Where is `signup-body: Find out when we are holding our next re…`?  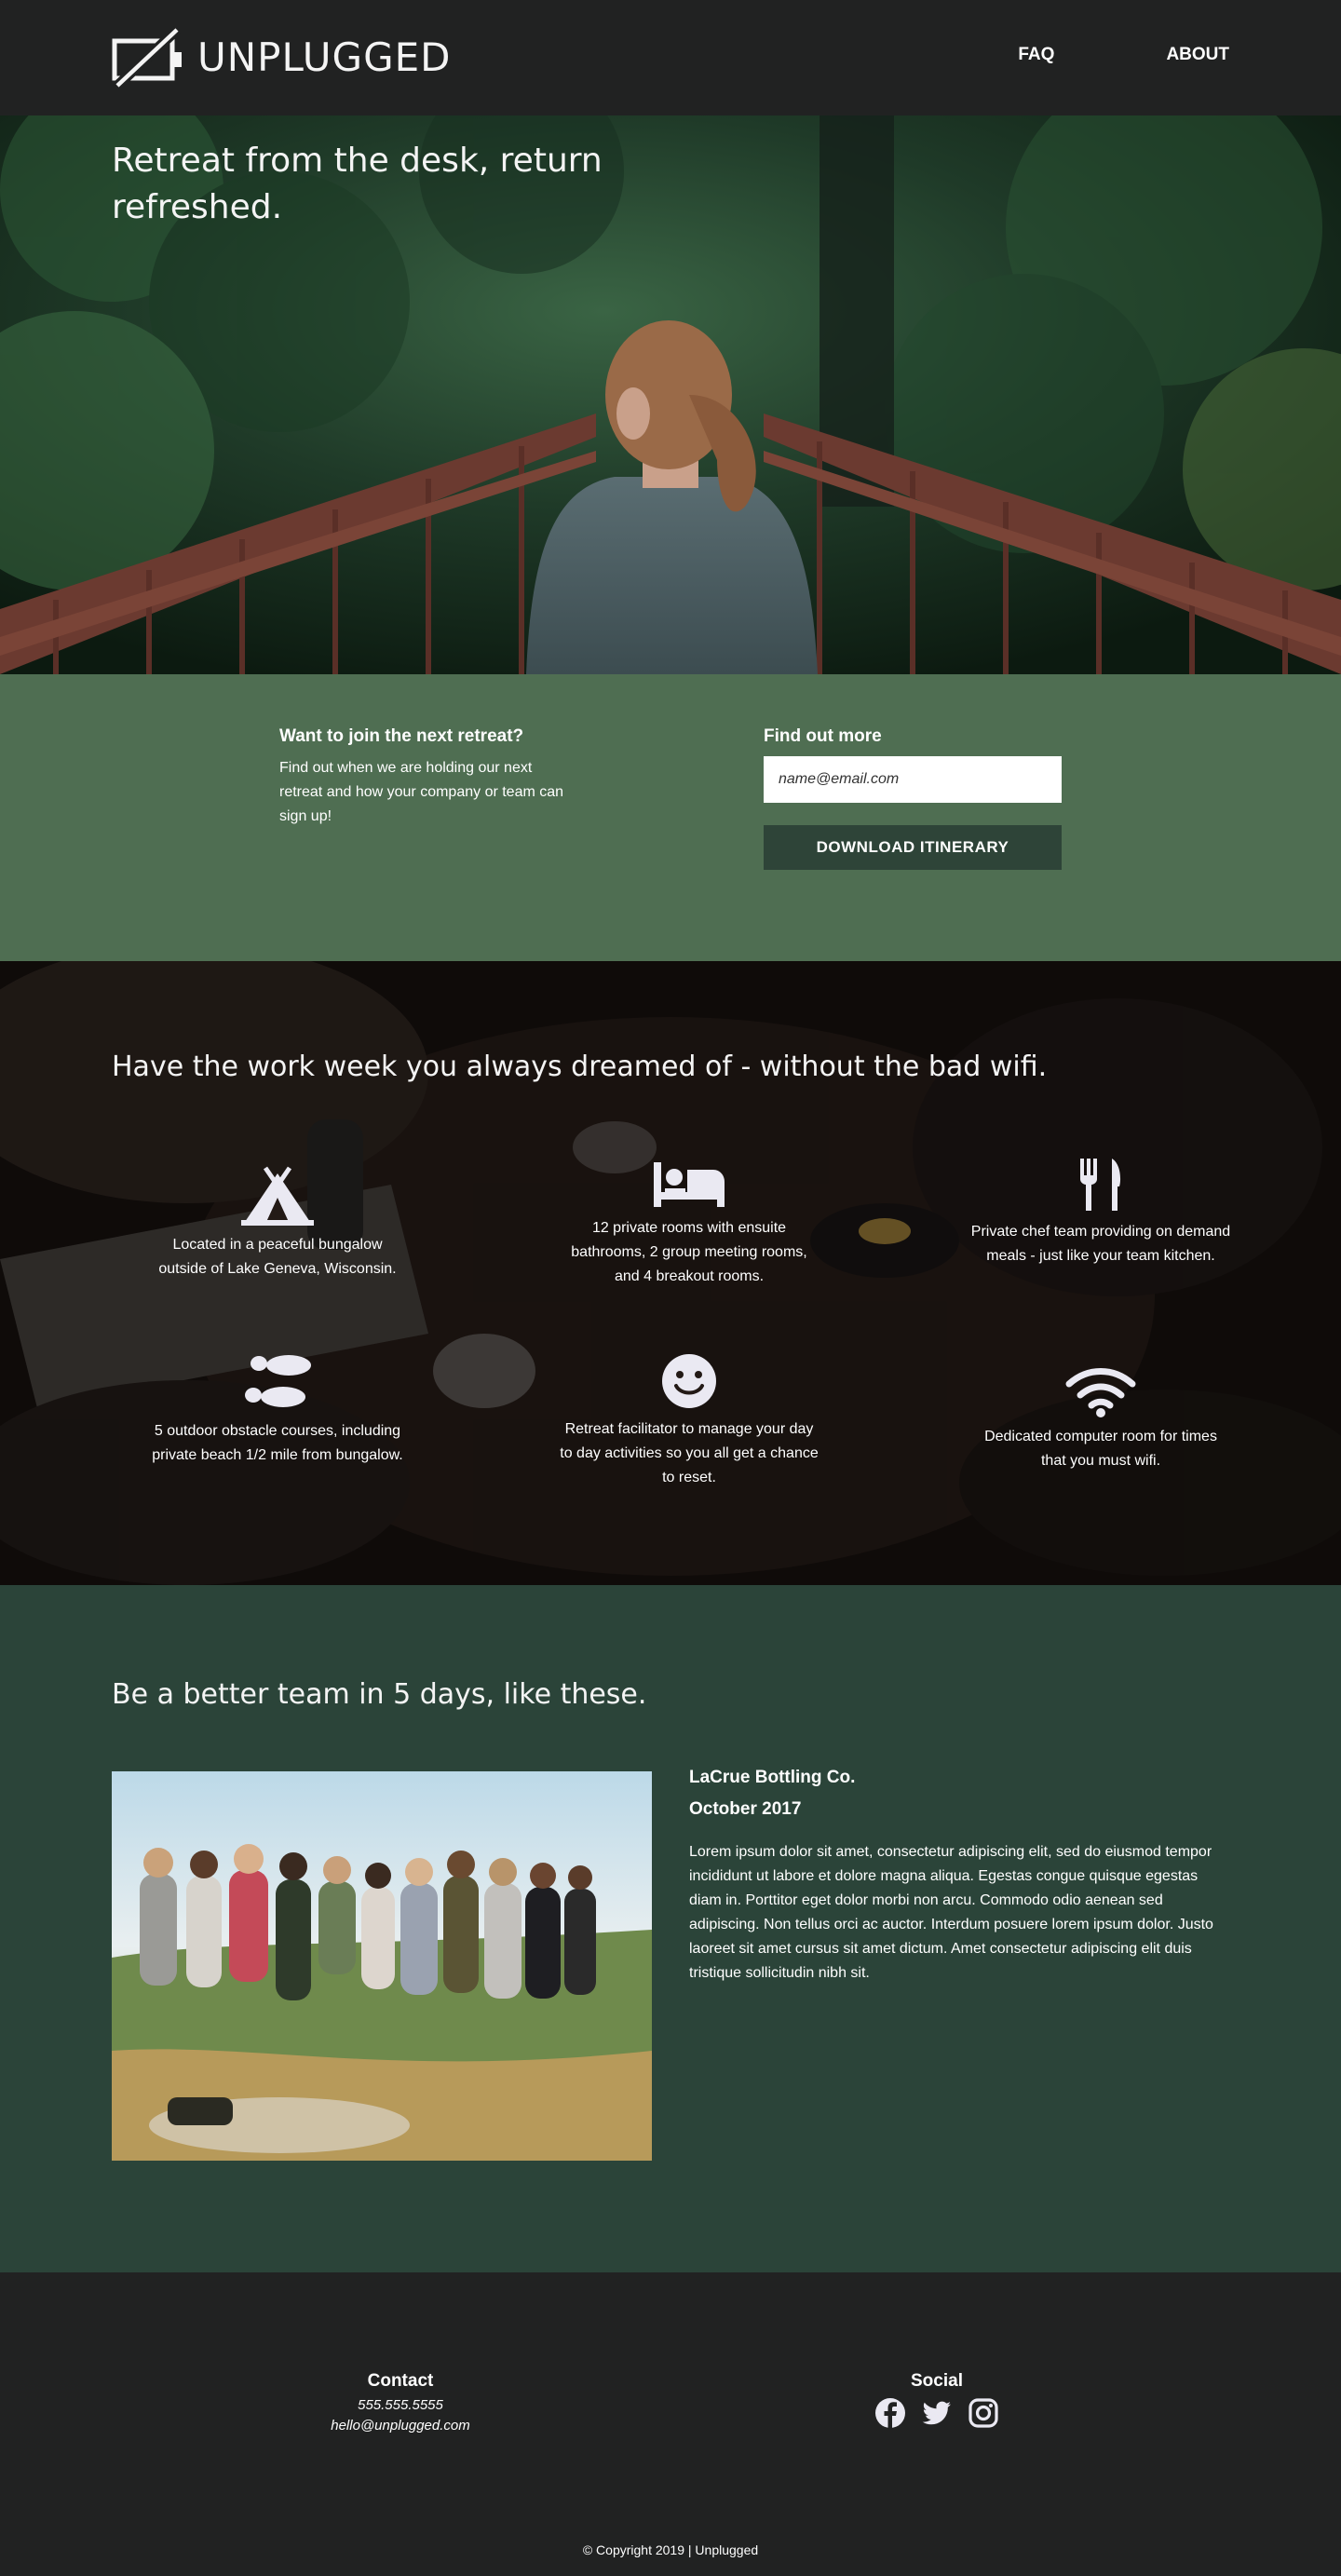 signup-body: Find out when we are holding our next re… is located at coordinates (422, 792).